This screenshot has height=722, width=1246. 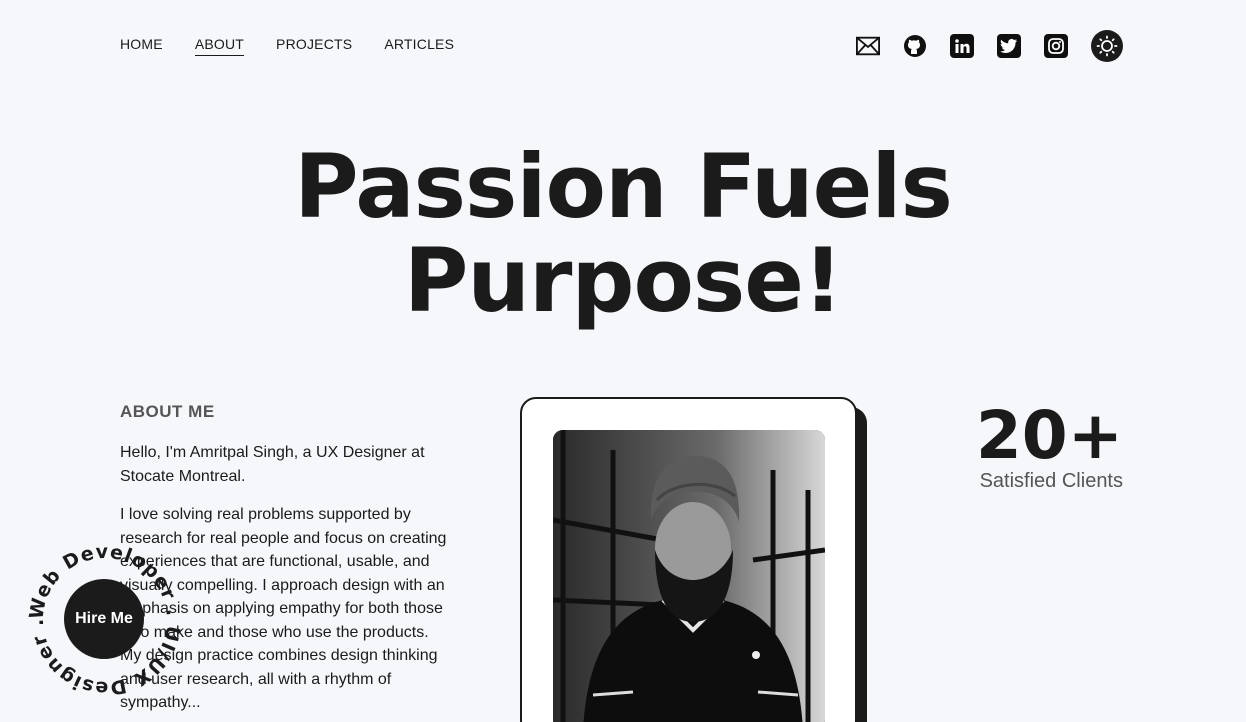 I want to click on profile-photo, so click(x=689, y=576).